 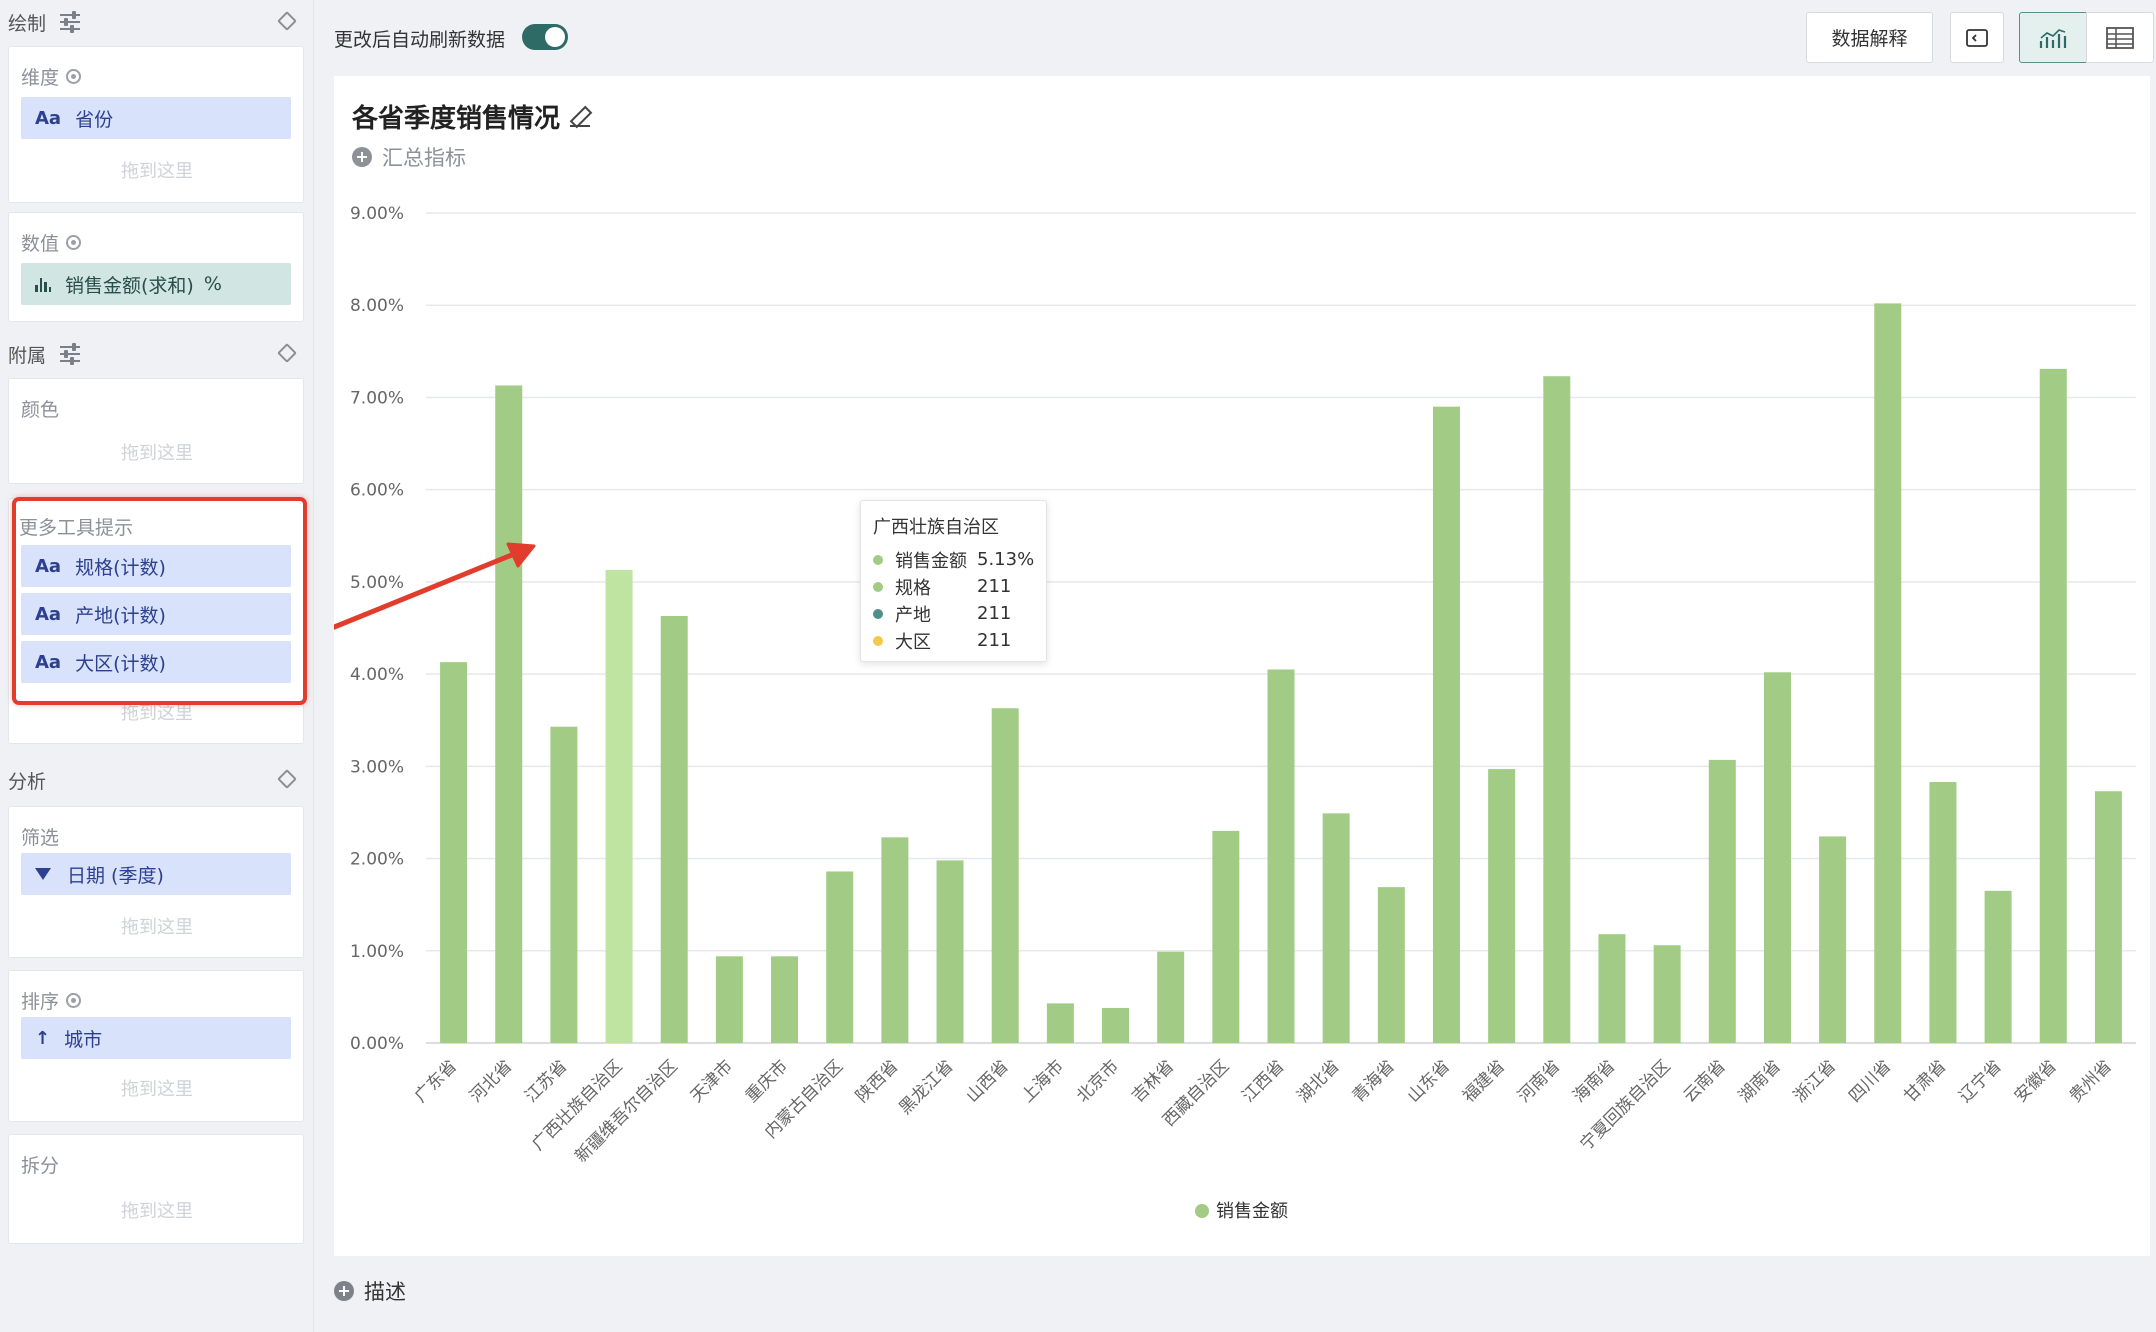 What do you see at coordinates (213, 284) in the screenshot?
I see `percent-format-icon: %` at bounding box center [213, 284].